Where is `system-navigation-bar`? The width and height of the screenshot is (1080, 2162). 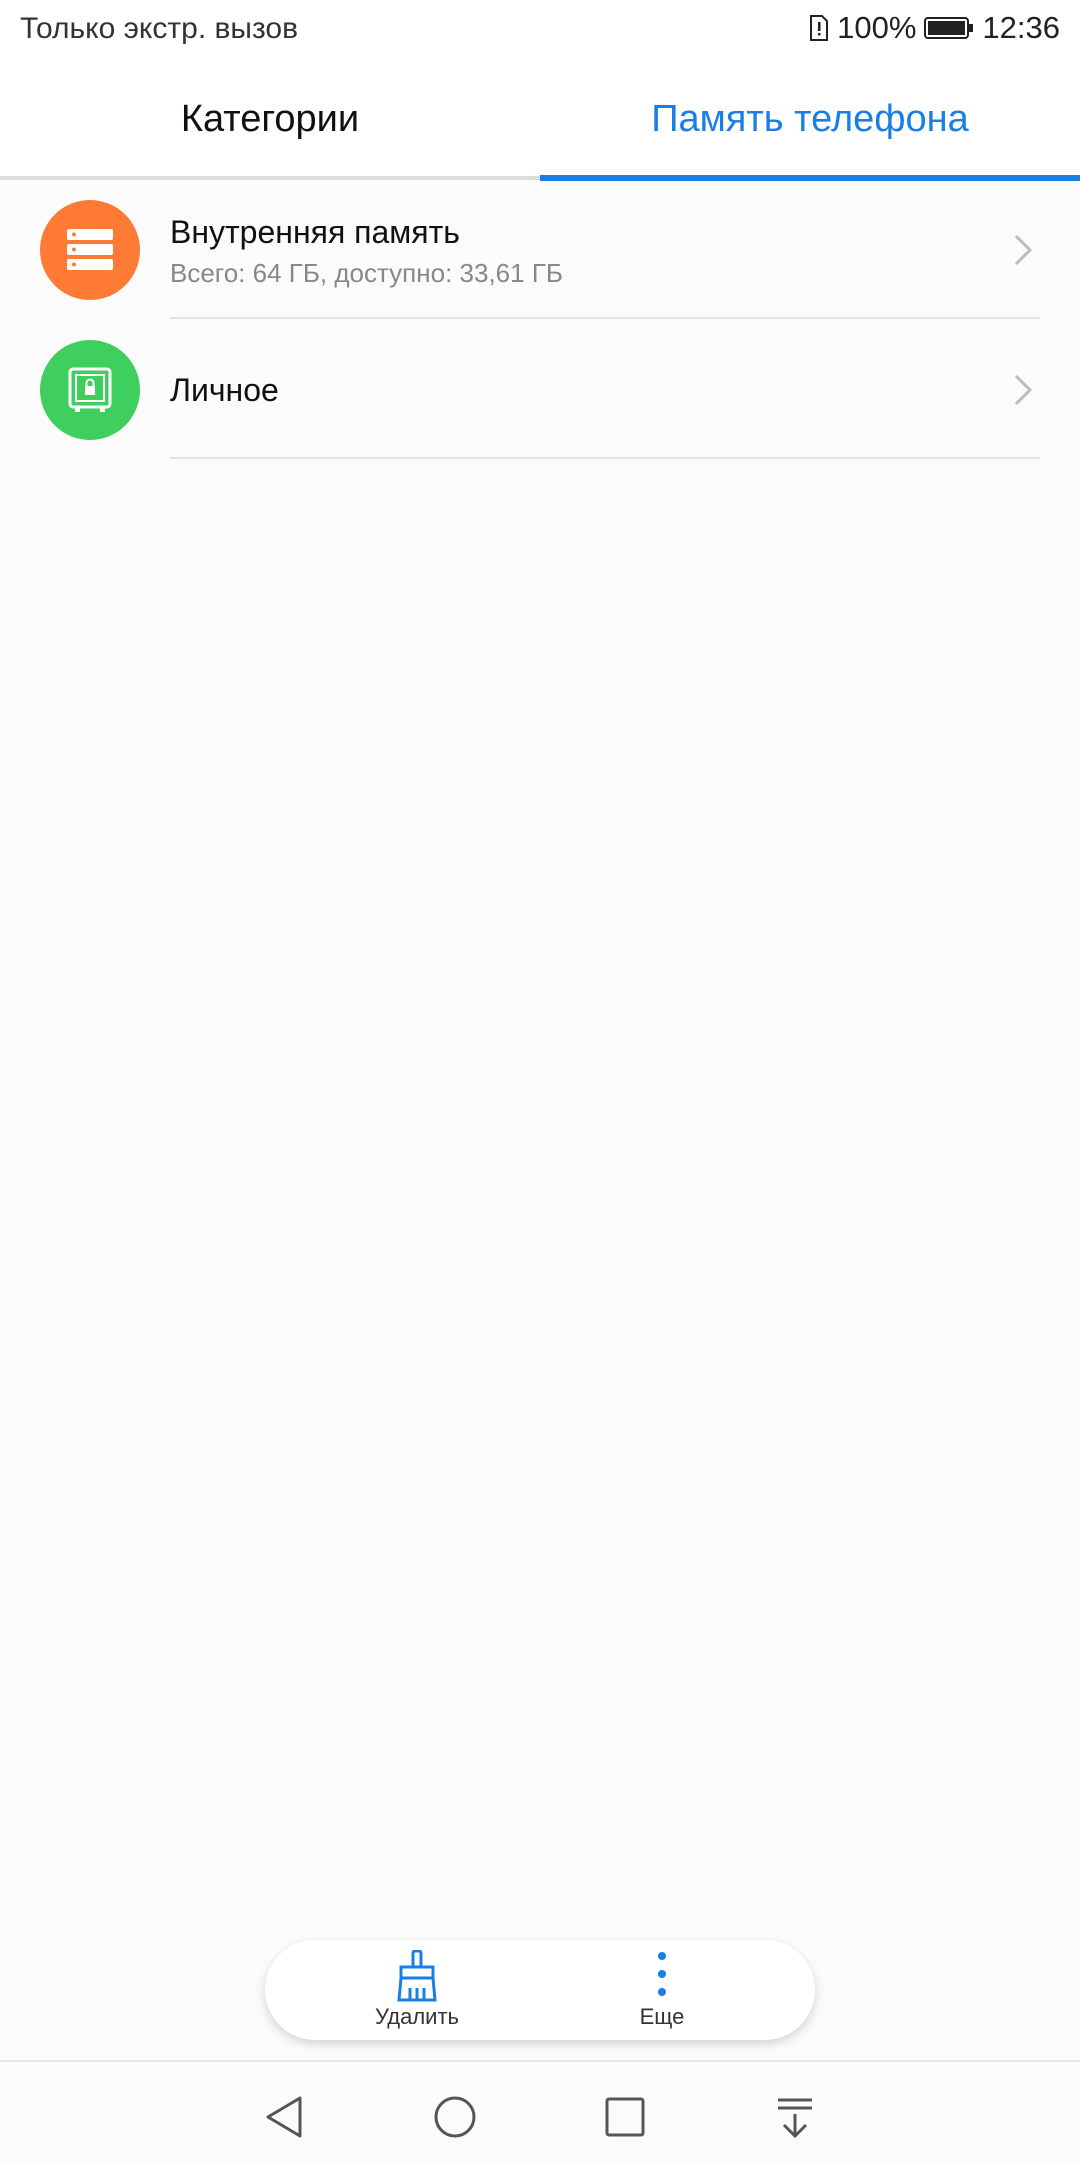 system-navigation-bar is located at coordinates (540, 2111).